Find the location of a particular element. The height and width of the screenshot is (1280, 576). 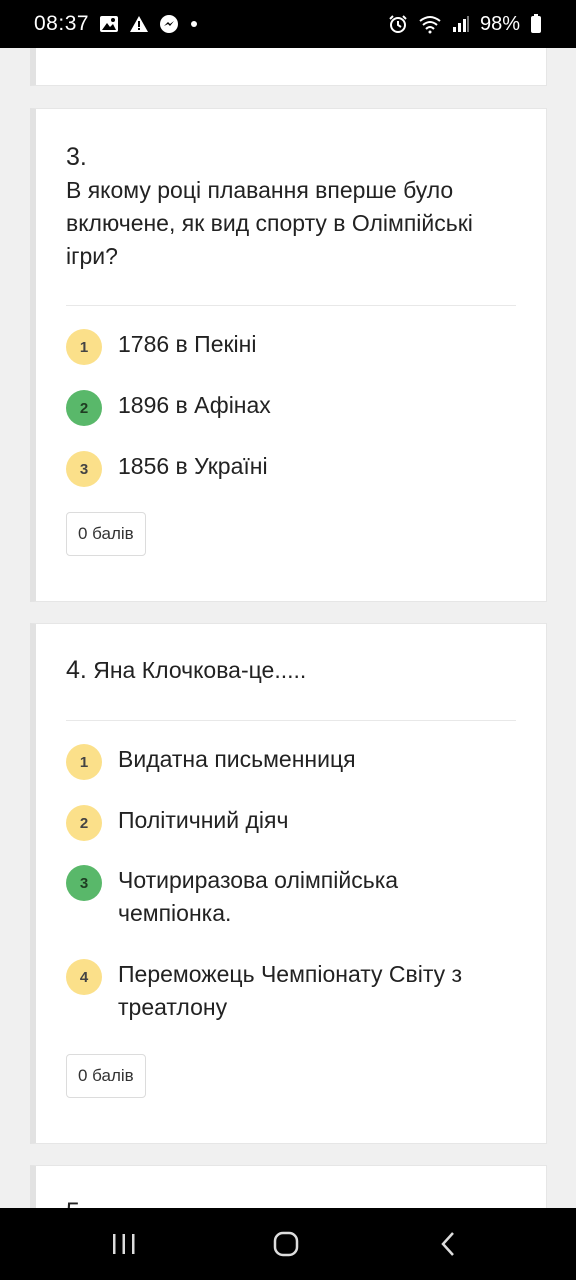

question-card-5: 5 is located at coordinates (288, 1186).